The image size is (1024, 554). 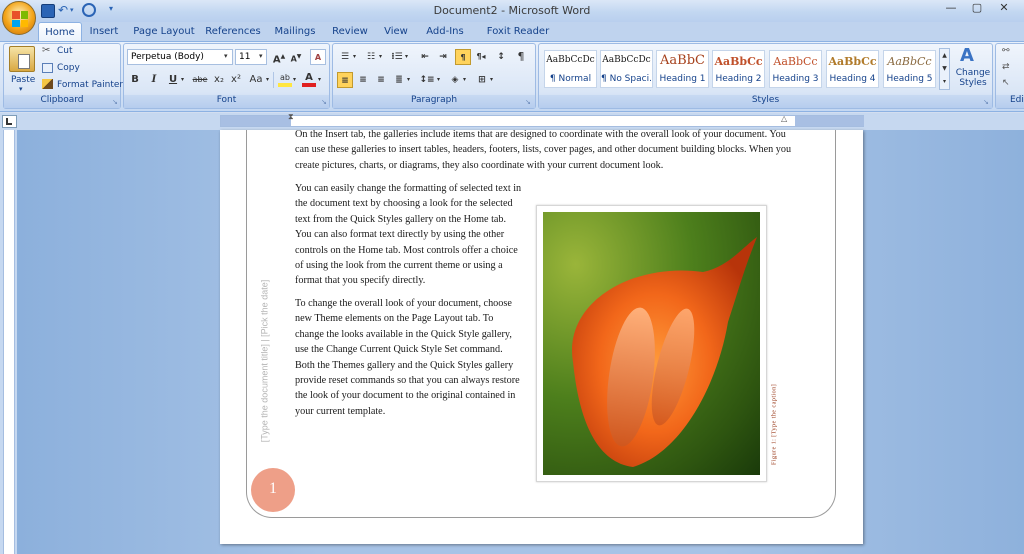 What do you see at coordinates (399, 80) in the screenshot?
I see `justify-icon: ≣` at bounding box center [399, 80].